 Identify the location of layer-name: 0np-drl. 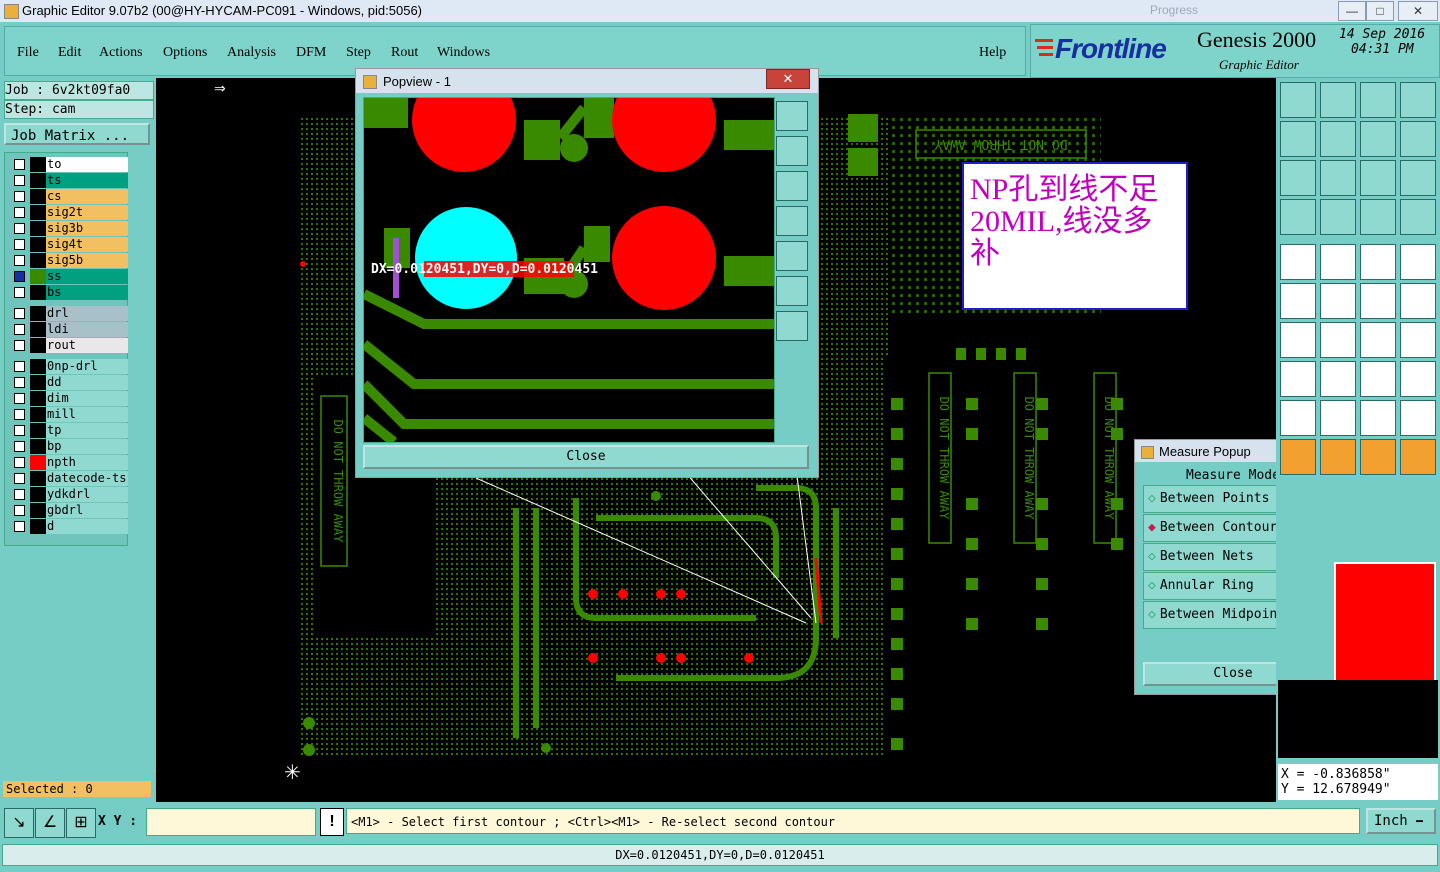
(87, 366).